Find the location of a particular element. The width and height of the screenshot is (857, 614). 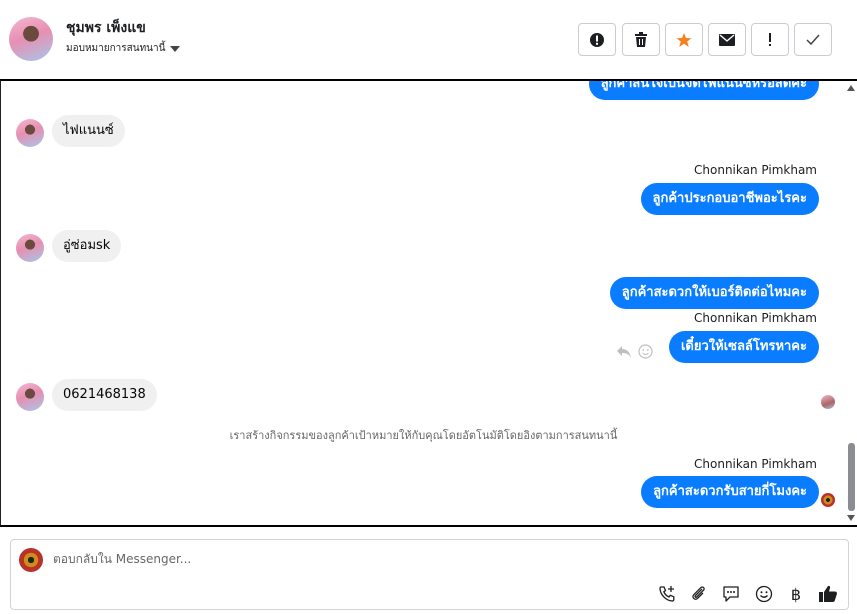

phone-plus-icon is located at coordinates (667, 594).